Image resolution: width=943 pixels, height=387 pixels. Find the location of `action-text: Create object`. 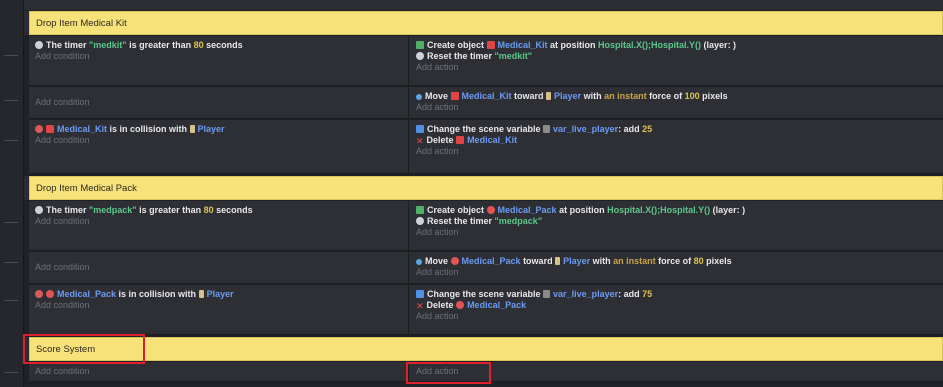

action-text: Create object is located at coordinates (457, 45).